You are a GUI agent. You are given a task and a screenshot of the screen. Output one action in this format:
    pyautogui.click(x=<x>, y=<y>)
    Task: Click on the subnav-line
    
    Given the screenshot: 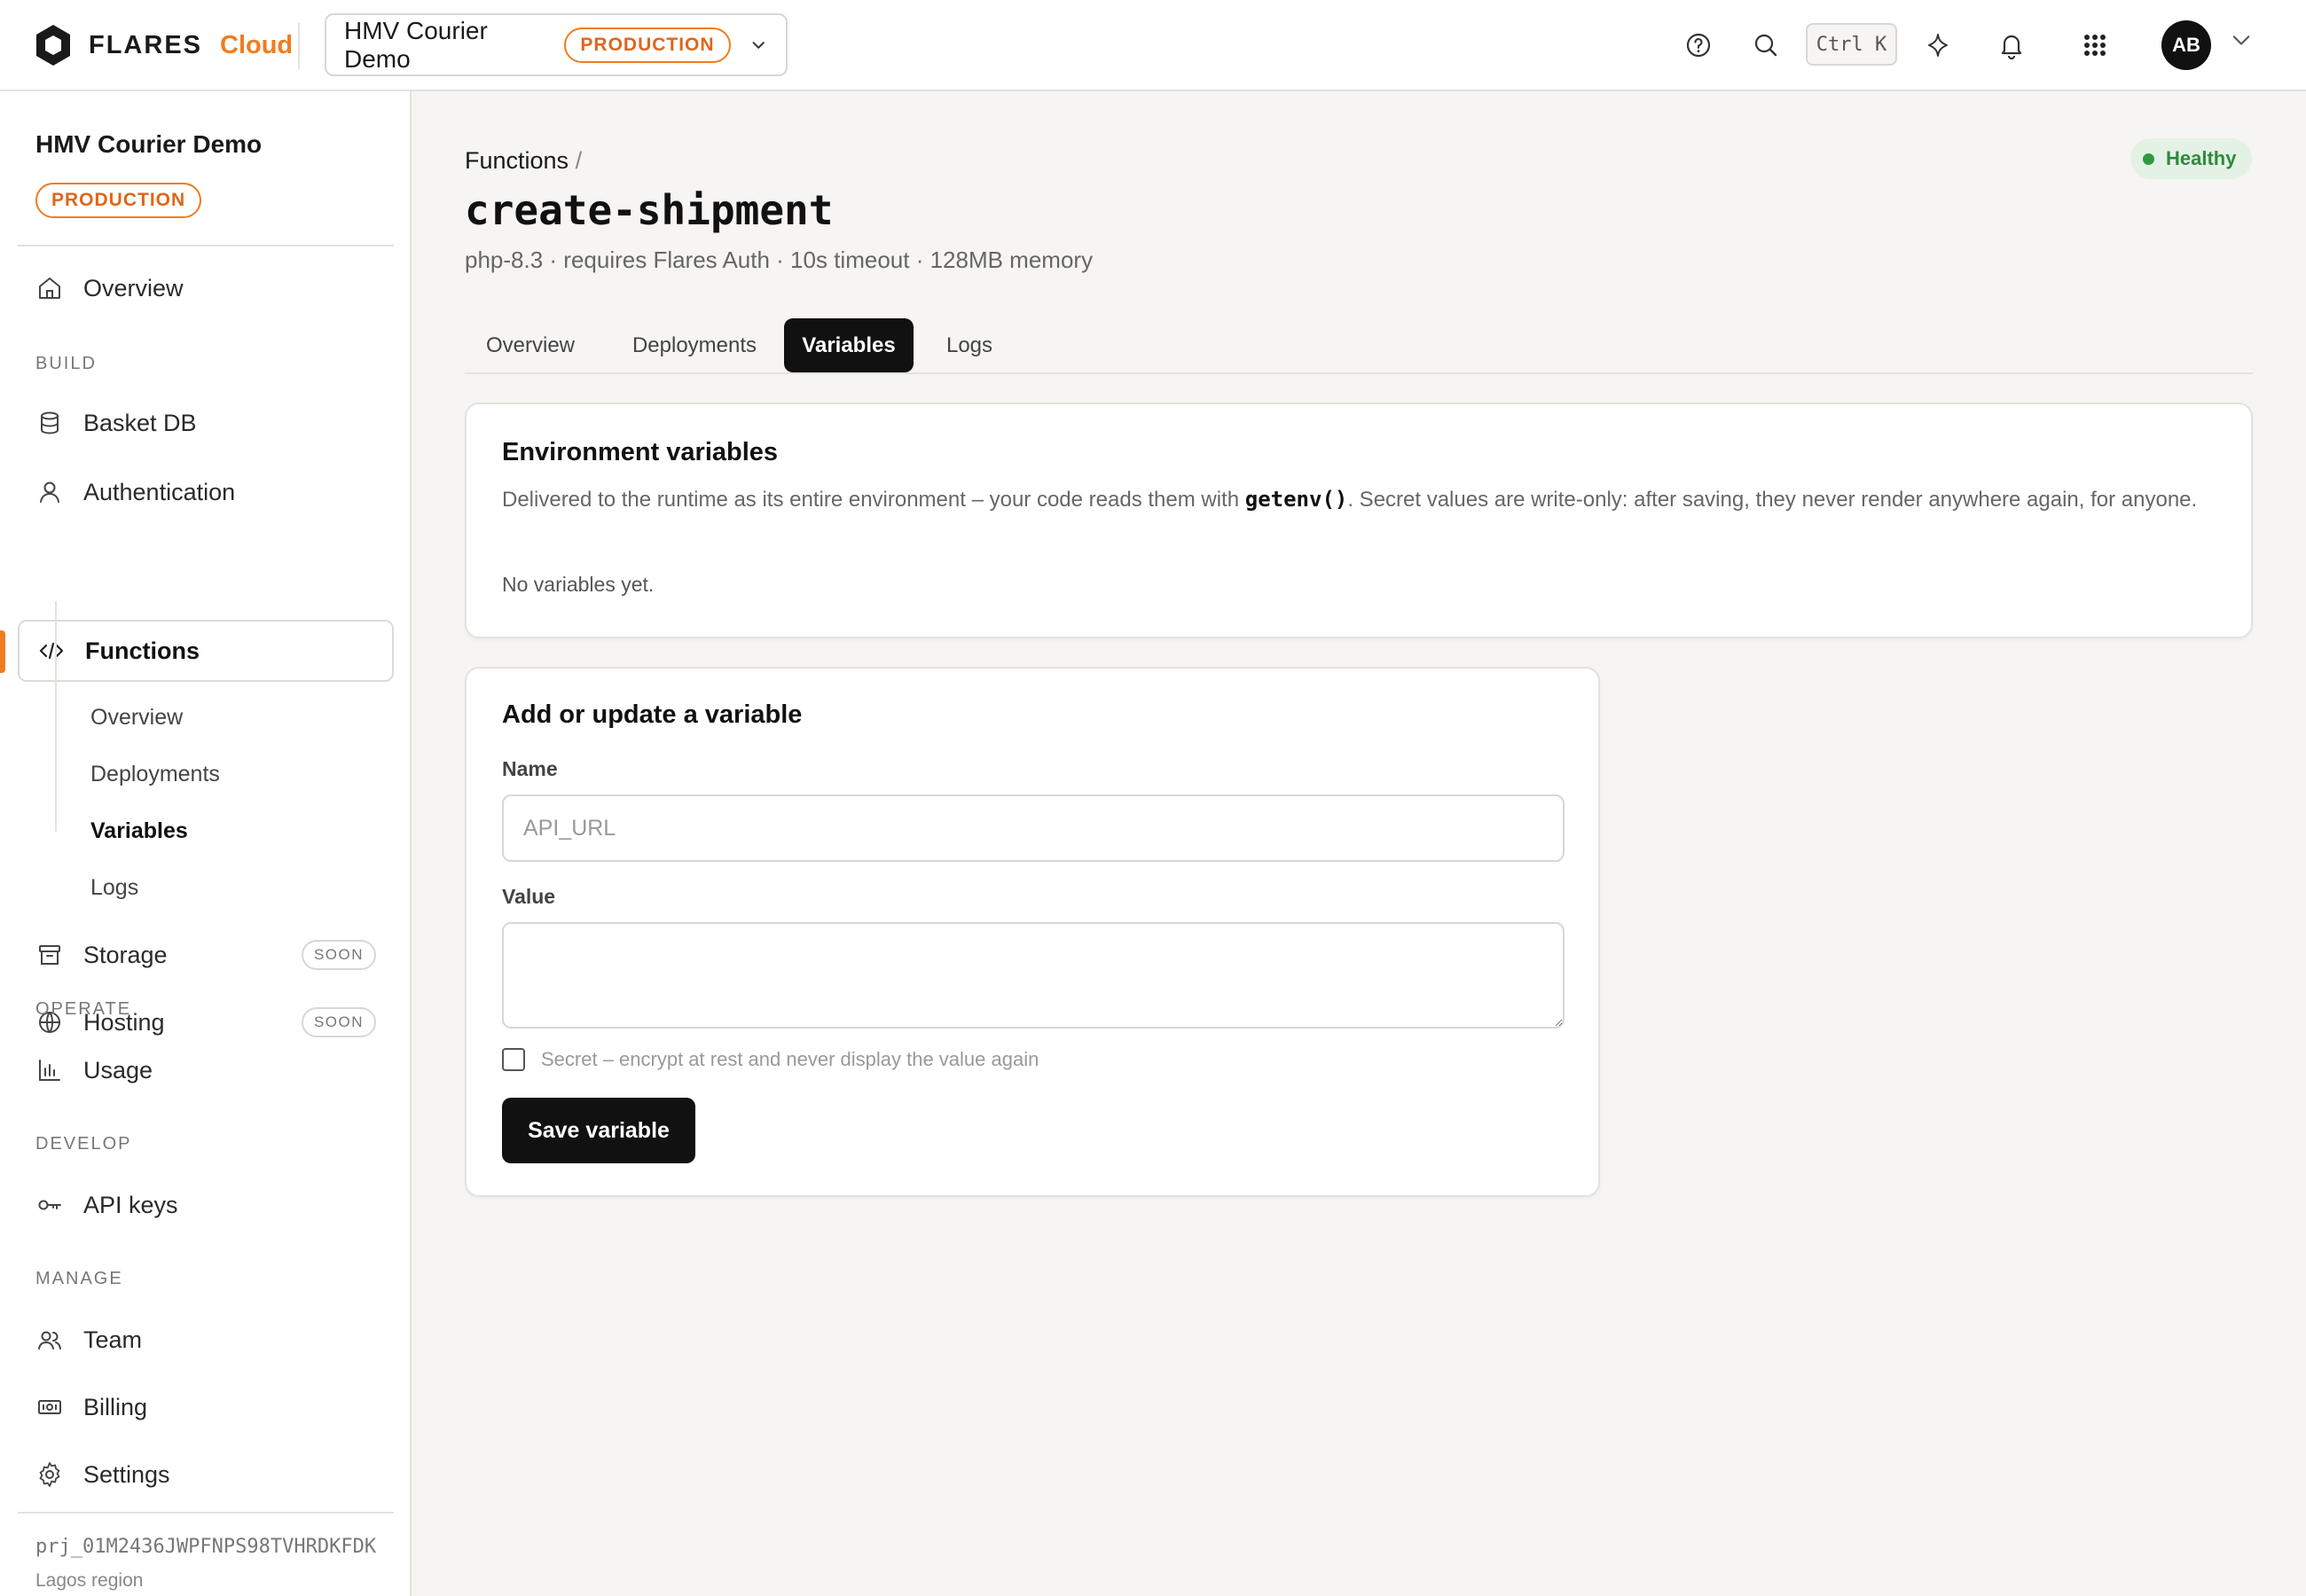 What is the action you would take?
    pyautogui.click(x=56, y=717)
    